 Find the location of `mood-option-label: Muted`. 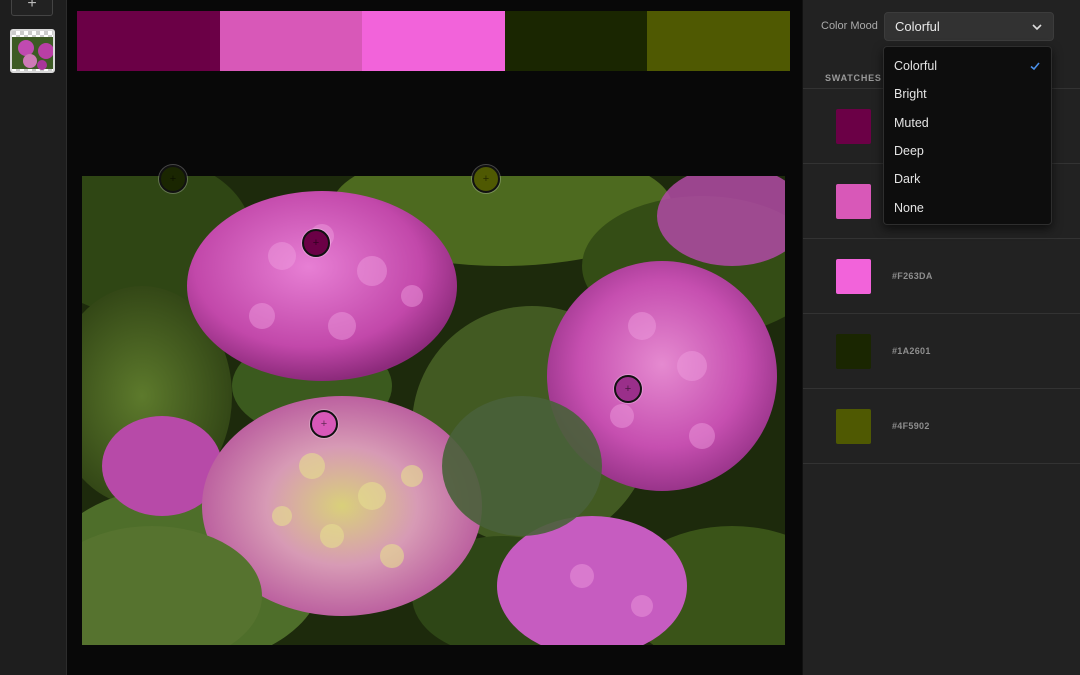

mood-option-label: Muted is located at coordinates (911, 122).